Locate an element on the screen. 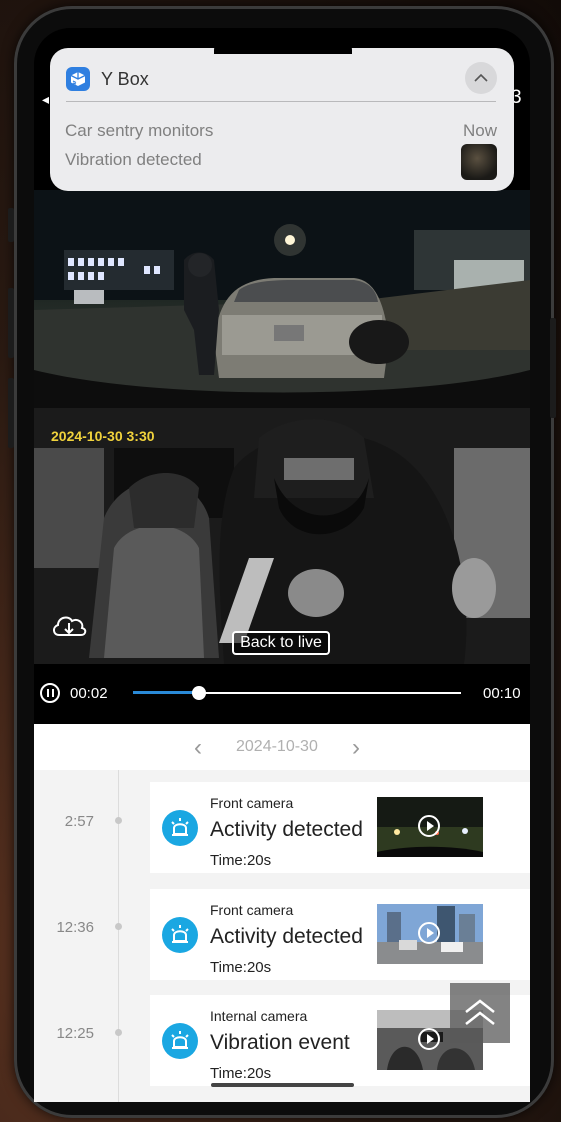 This screenshot has width=561, height=1122. camera-name: Internal camera is located at coordinates (259, 1016).